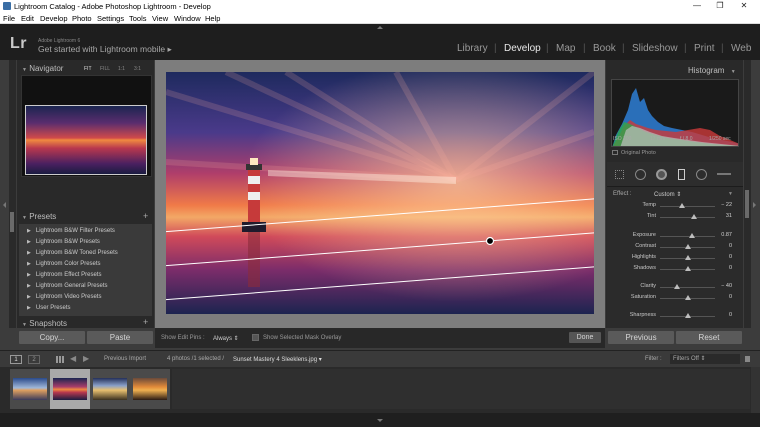 This screenshot has height=427, width=760. What do you see at coordinates (655, 48) in the screenshot?
I see `module-slideshow: Slideshow` at bounding box center [655, 48].